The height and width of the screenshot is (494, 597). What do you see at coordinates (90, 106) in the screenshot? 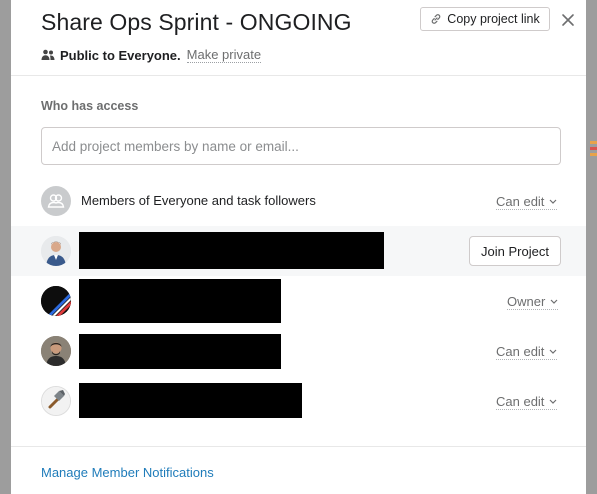
I see `who-has-access-heading: Who has access` at bounding box center [90, 106].